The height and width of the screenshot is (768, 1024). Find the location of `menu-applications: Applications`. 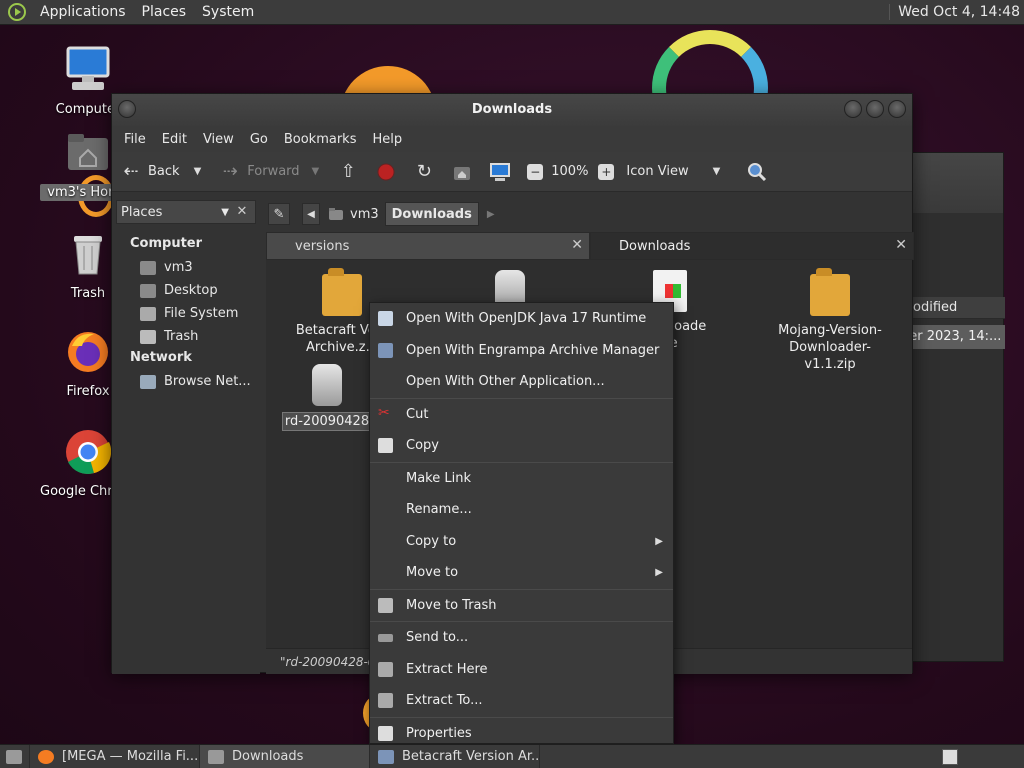

menu-applications: Applications is located at coordinates (83, 12).